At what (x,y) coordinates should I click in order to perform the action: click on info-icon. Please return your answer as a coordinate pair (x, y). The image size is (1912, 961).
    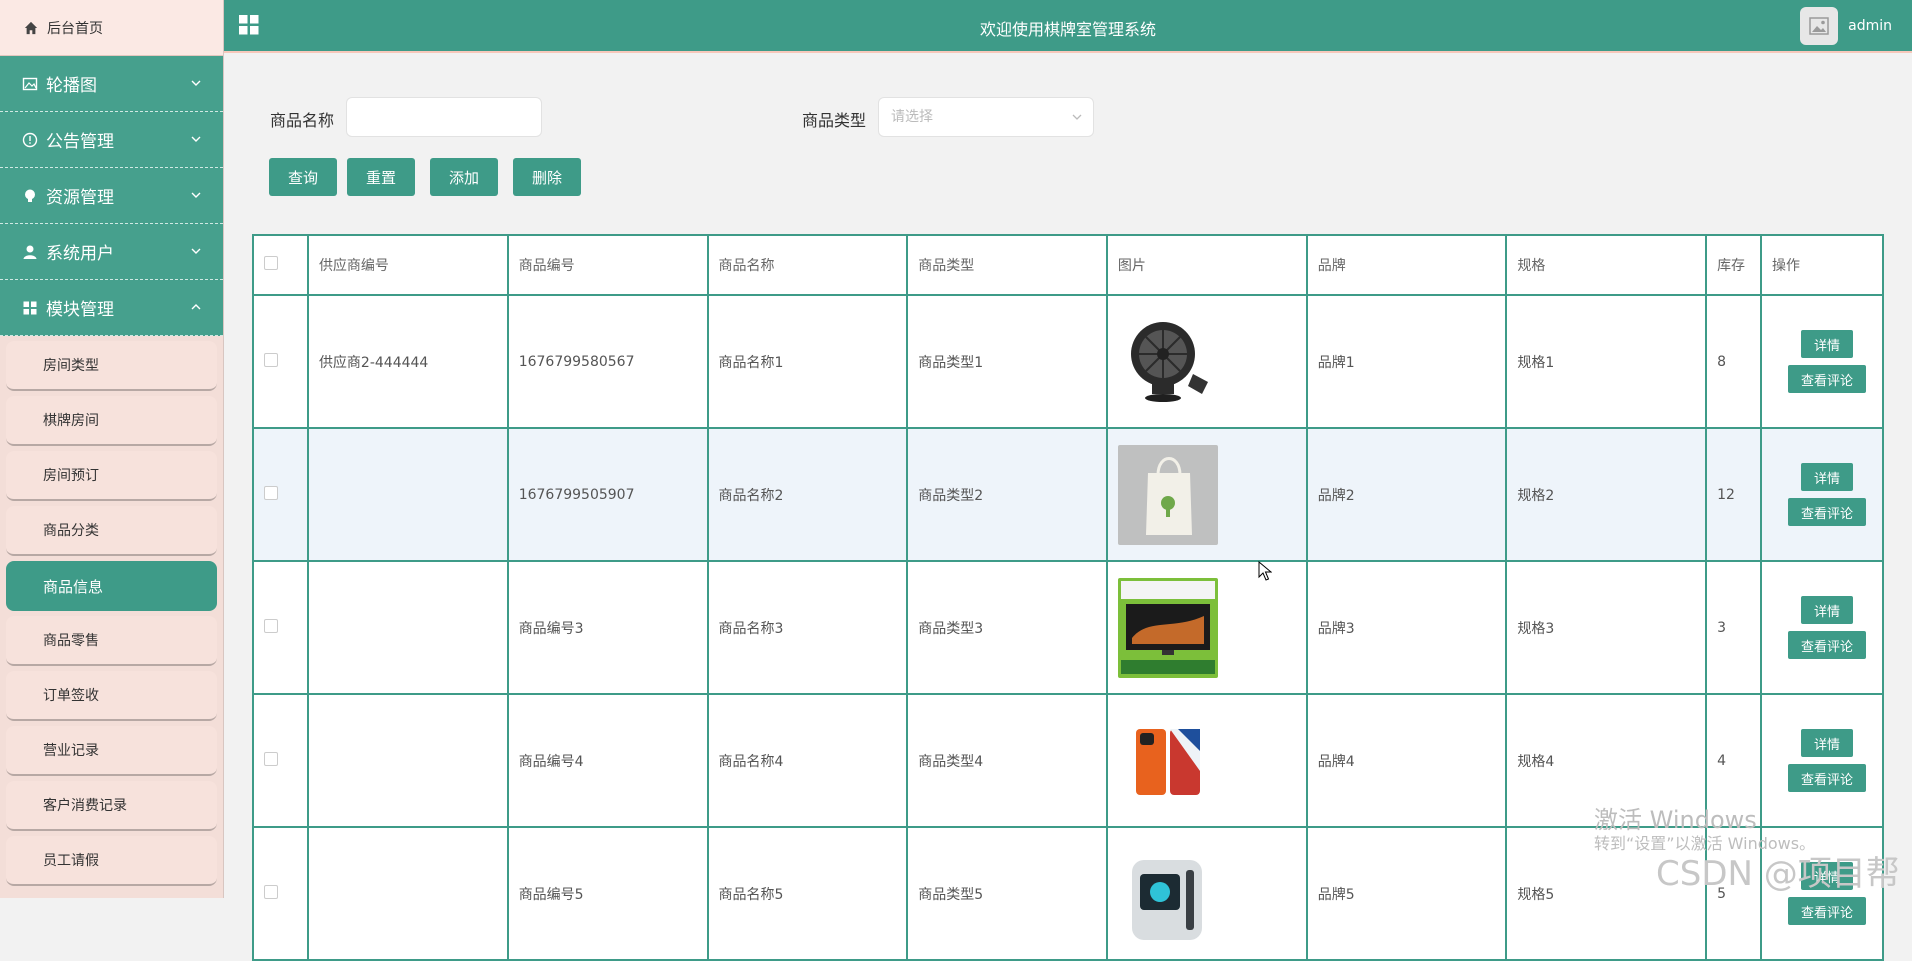
    Looking at the image, I should click on (30, 139).